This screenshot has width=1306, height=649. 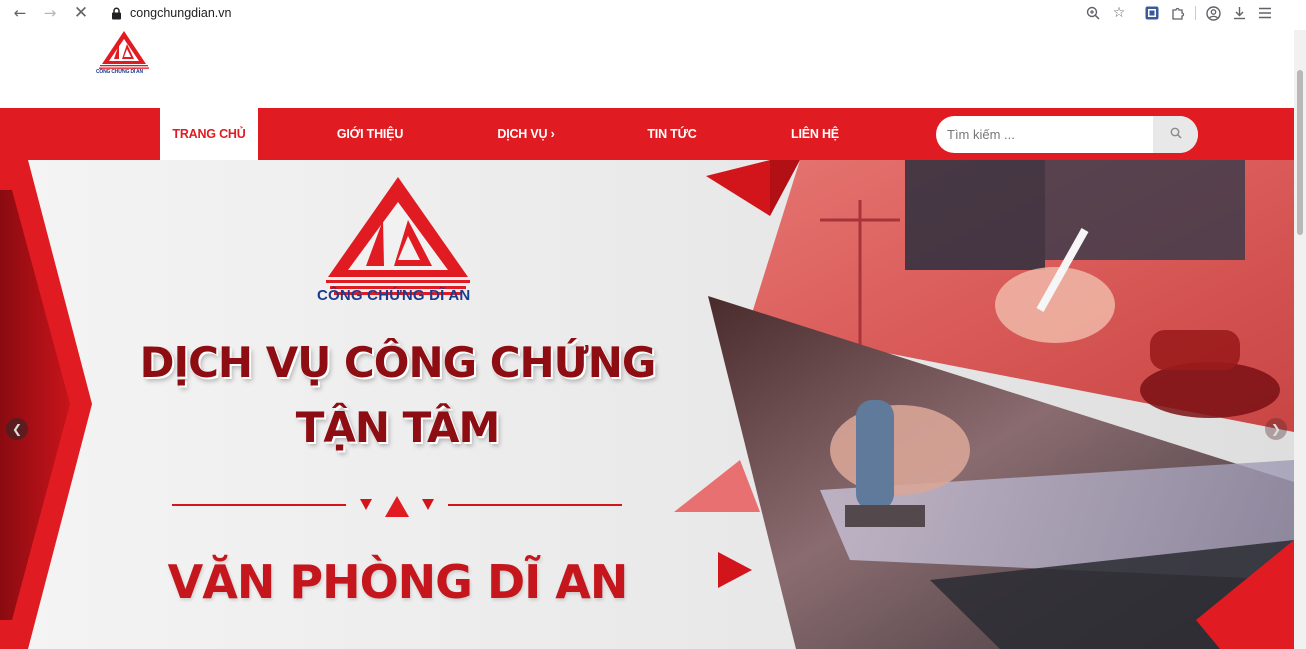 I want to click on browser-toolbar: ← → ✕ congchungdian.vn ☆, so click(x=653, y=13).